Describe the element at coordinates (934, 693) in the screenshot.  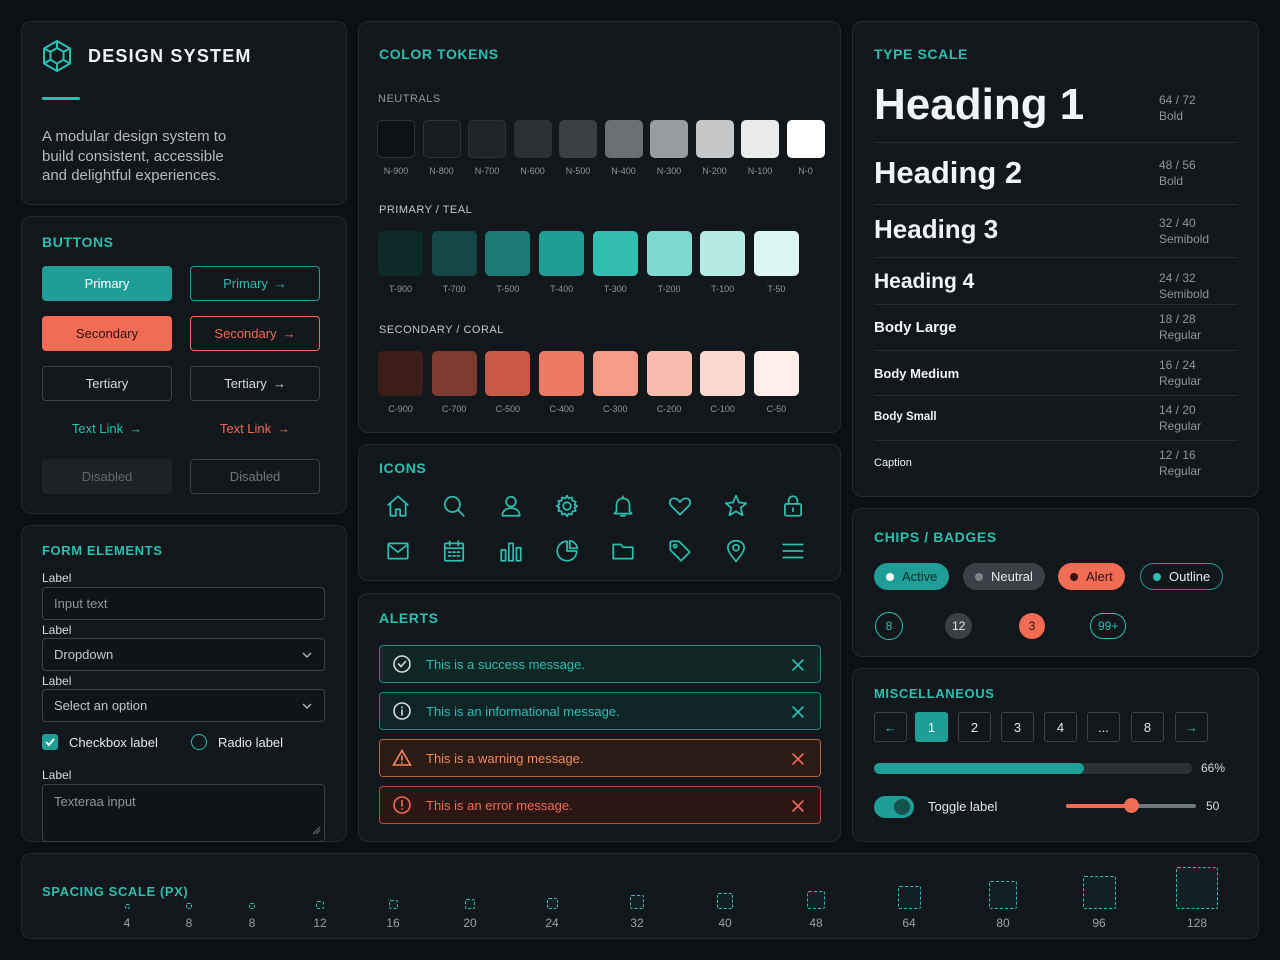
I see `misc-title: MISCELLANEOUS` at that location.